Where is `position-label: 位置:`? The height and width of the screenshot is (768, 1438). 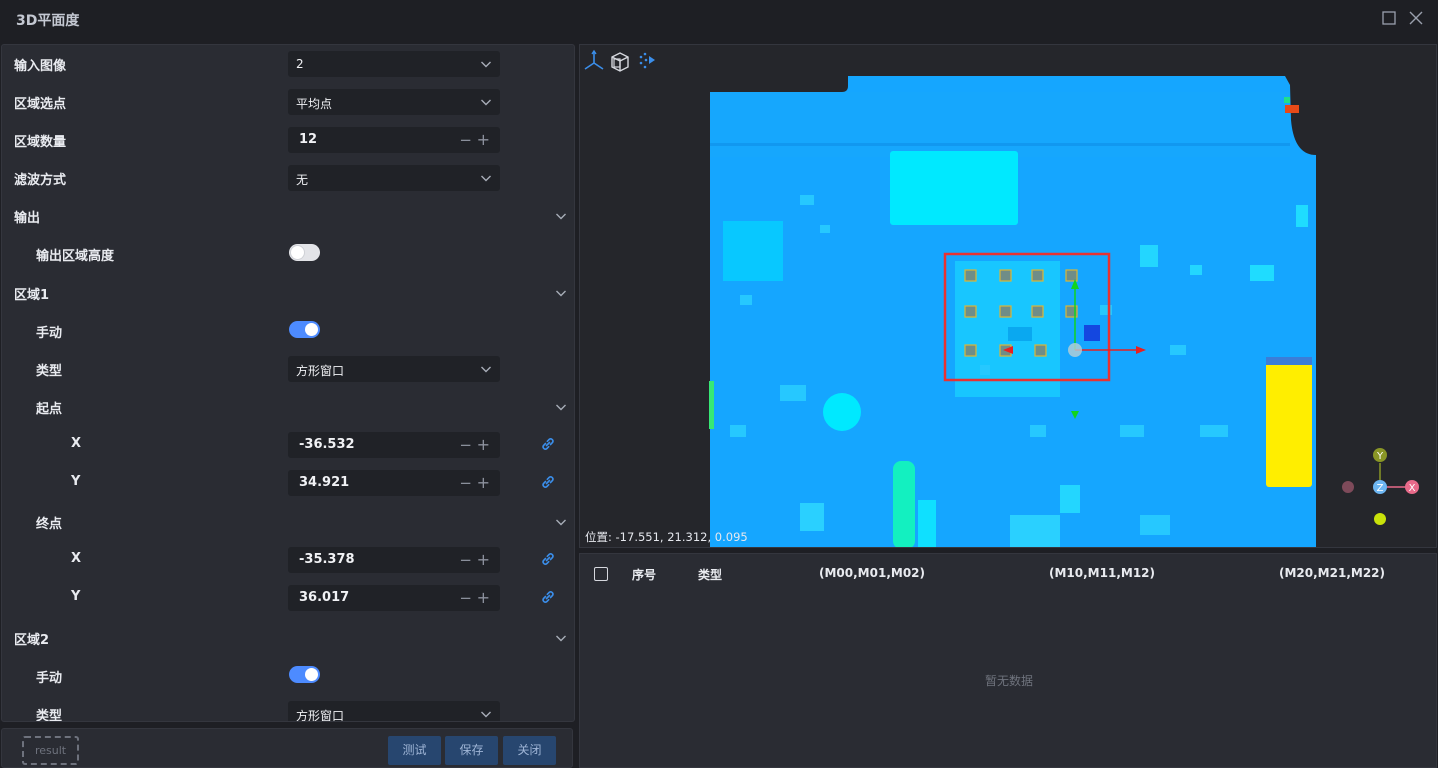
position-label: 位置: is located at coordinates (598, 537).